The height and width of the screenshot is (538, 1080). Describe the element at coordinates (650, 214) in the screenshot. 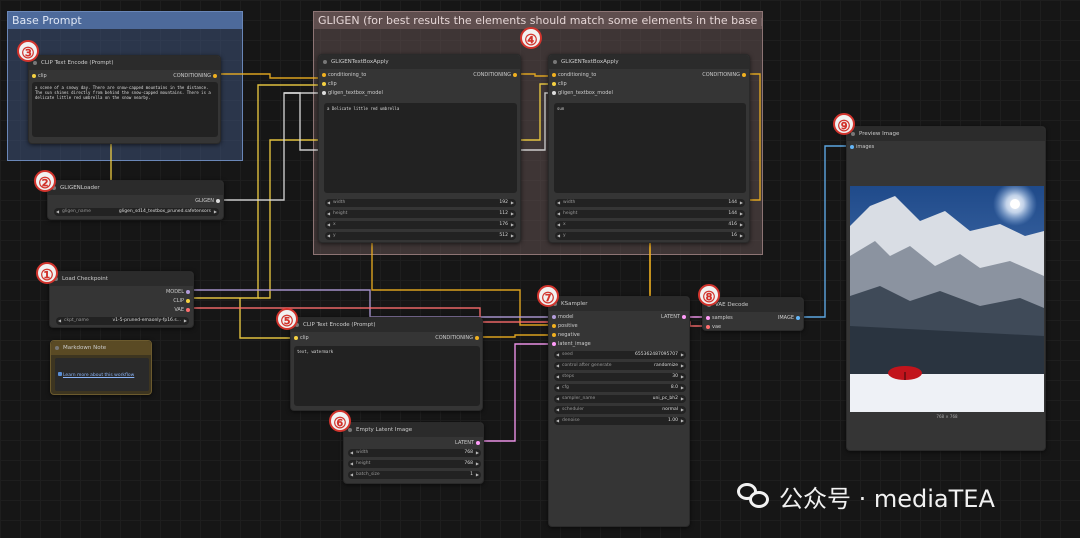

I see `height-widget: ◀ height 144 ▶` at that location.